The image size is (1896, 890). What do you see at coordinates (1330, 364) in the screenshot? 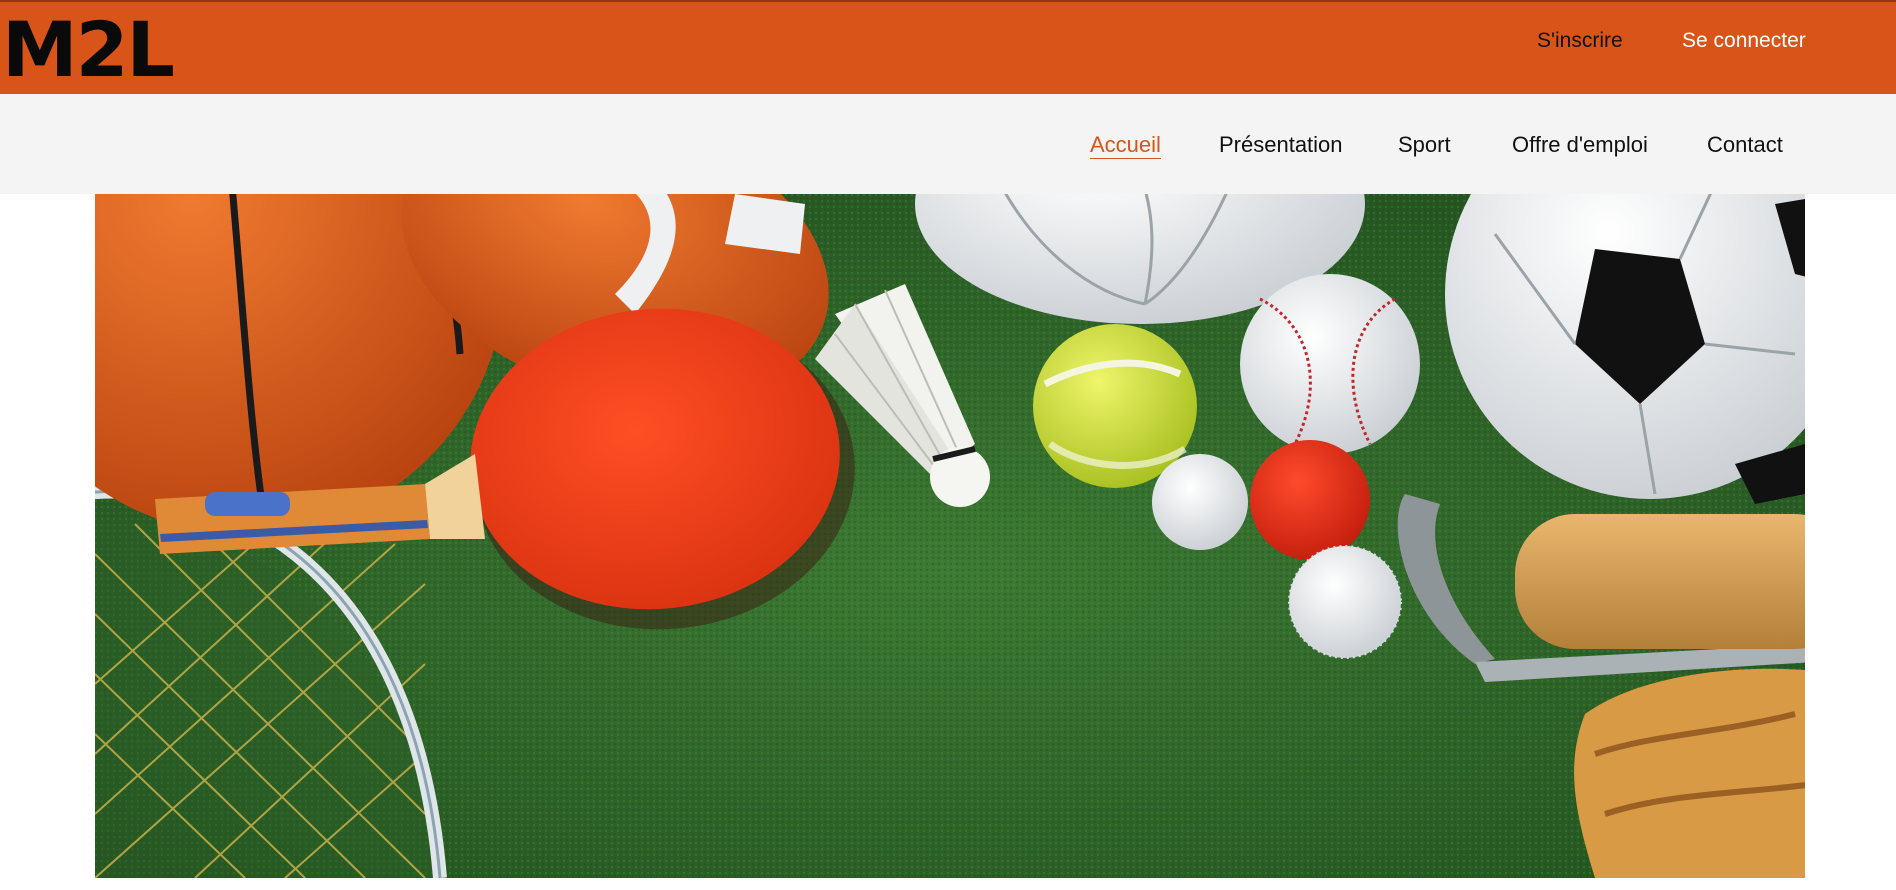
I see `baseball` at bounding box center [1330, 364].